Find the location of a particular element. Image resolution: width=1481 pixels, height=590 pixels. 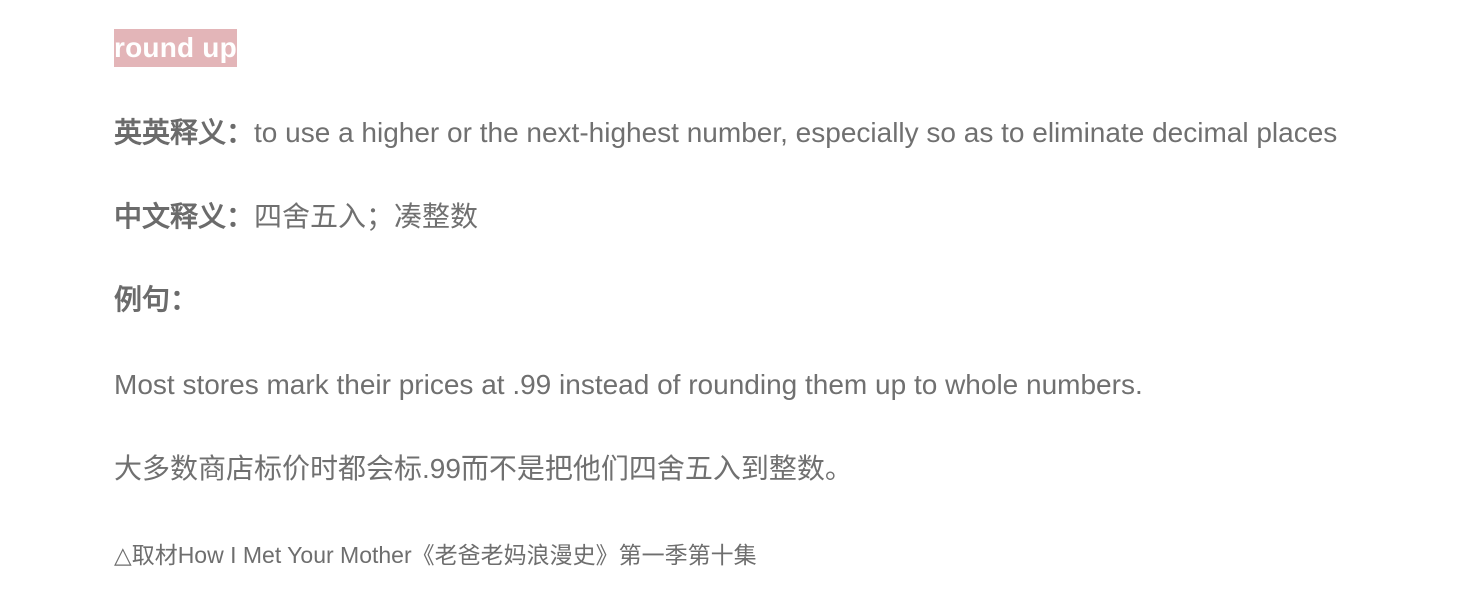

highlighted-term: round up is located at coordinates (175, 48).